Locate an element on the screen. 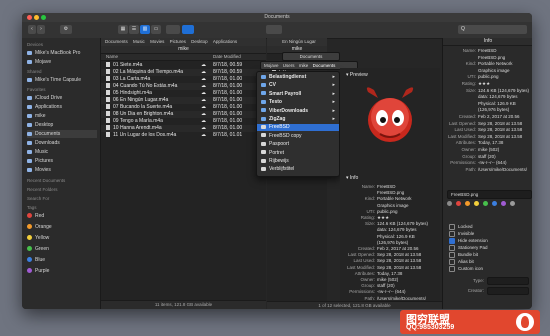  sidebar-item-documents: Documents is located at coordinates (62, 134).